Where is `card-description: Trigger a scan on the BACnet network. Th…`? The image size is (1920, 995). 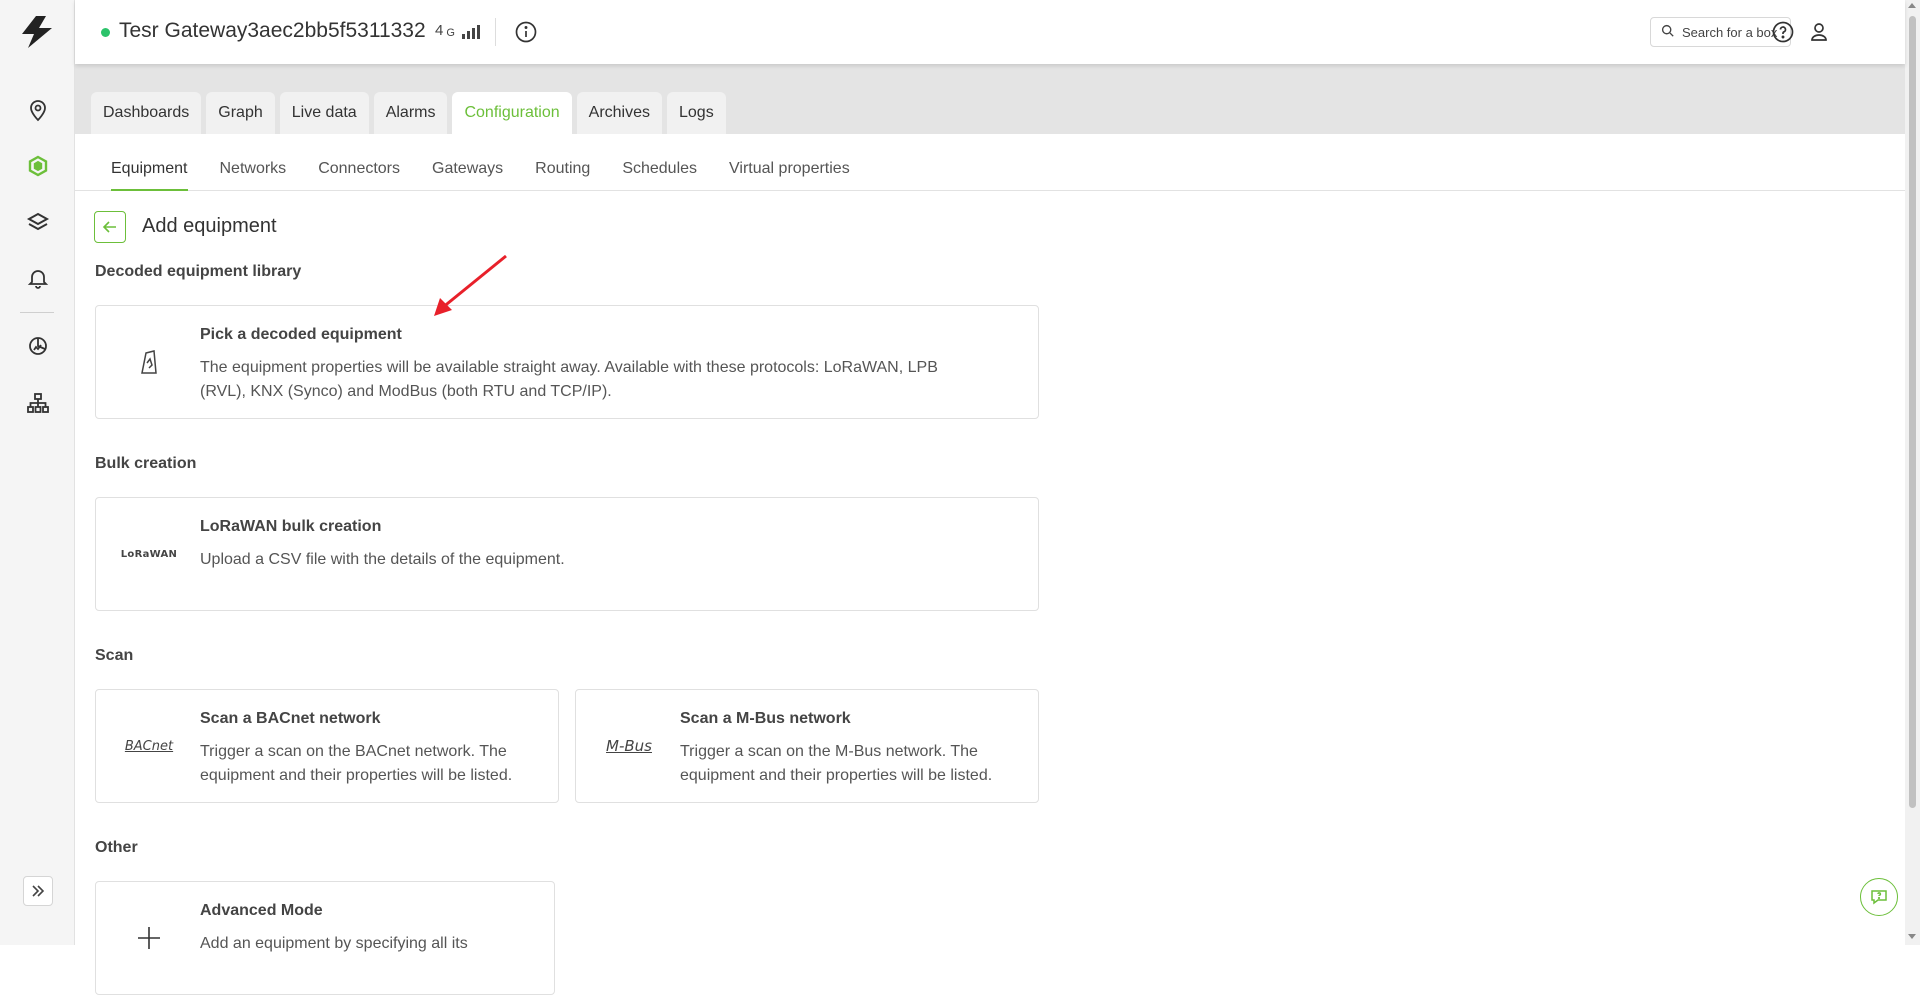 card-description: Trigger a scan on the BACnet network. Th… is located at coordinates (356, 764).